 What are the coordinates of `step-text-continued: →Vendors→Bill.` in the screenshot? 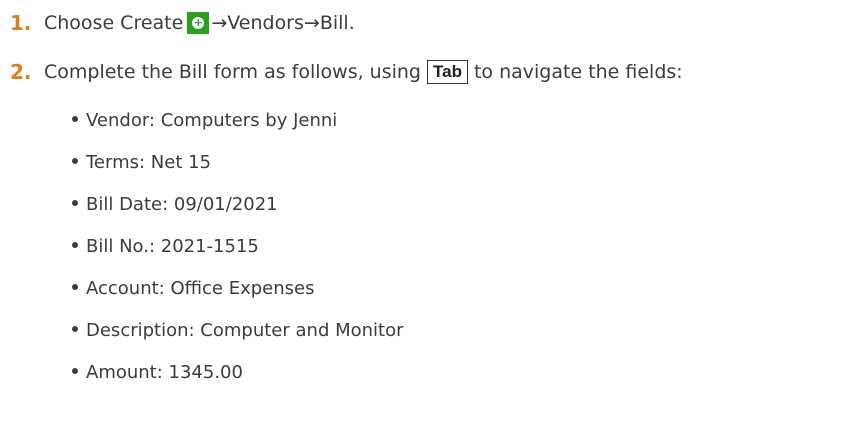 It's located at (283, 23).